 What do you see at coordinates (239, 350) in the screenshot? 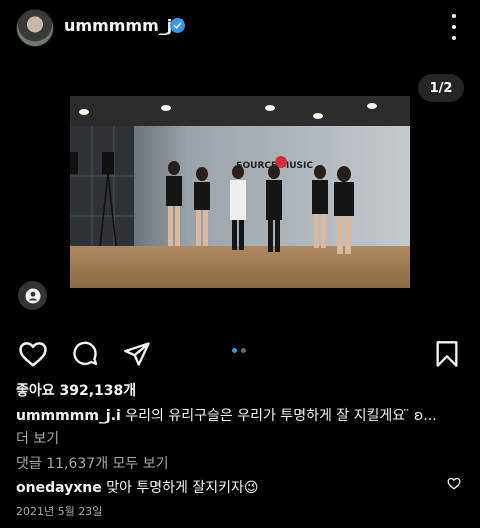
I see `carousel-indicator` at bounding box center [239, 350].